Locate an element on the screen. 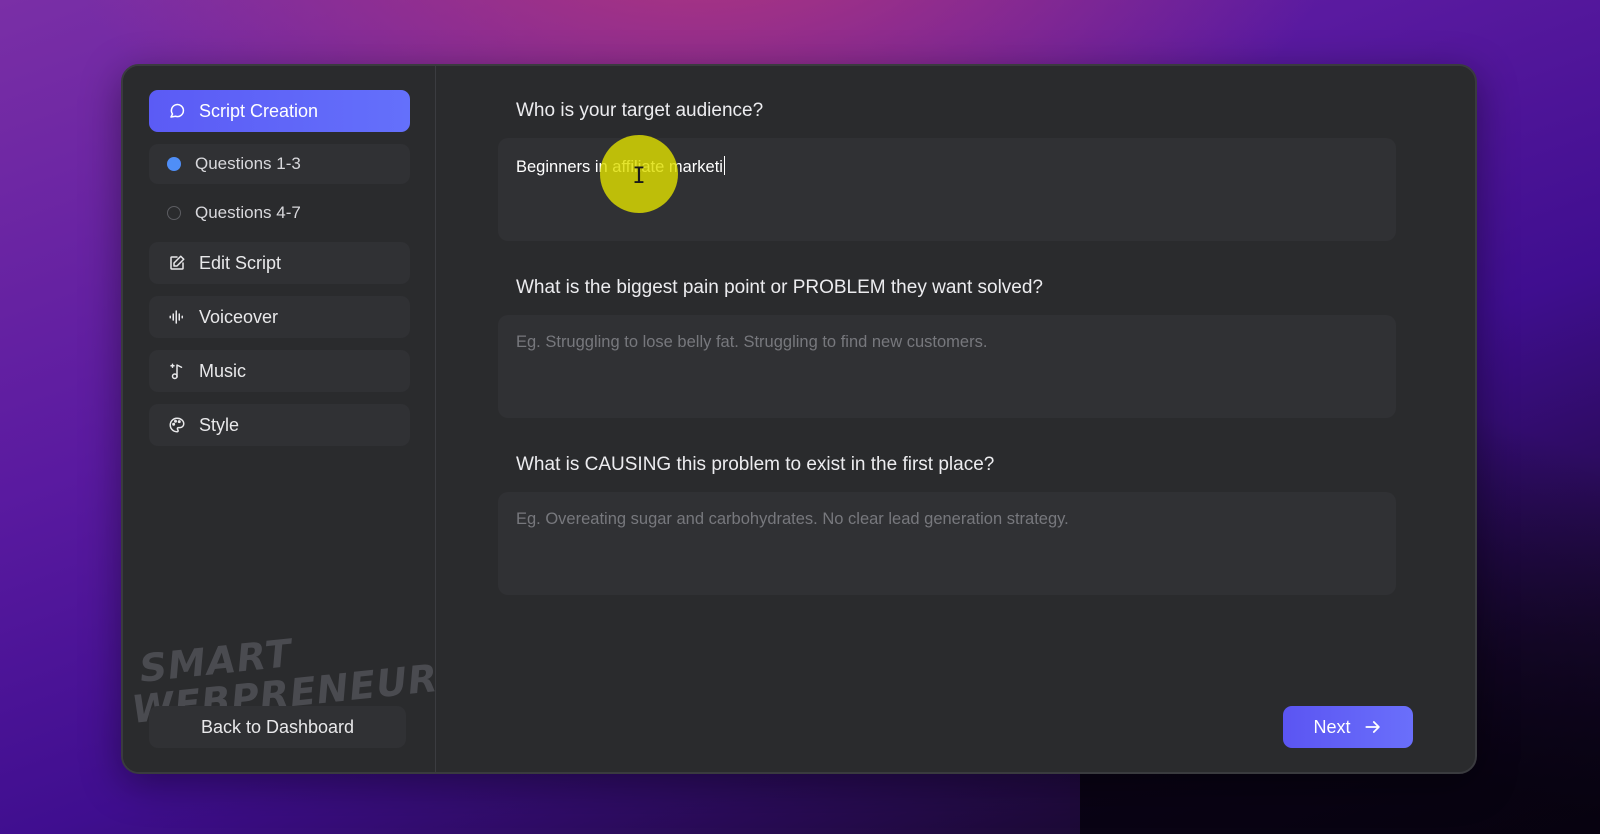 This screenshot has height=834, width=1600. chat-bubble-icon is located at coordinates (177, 111).